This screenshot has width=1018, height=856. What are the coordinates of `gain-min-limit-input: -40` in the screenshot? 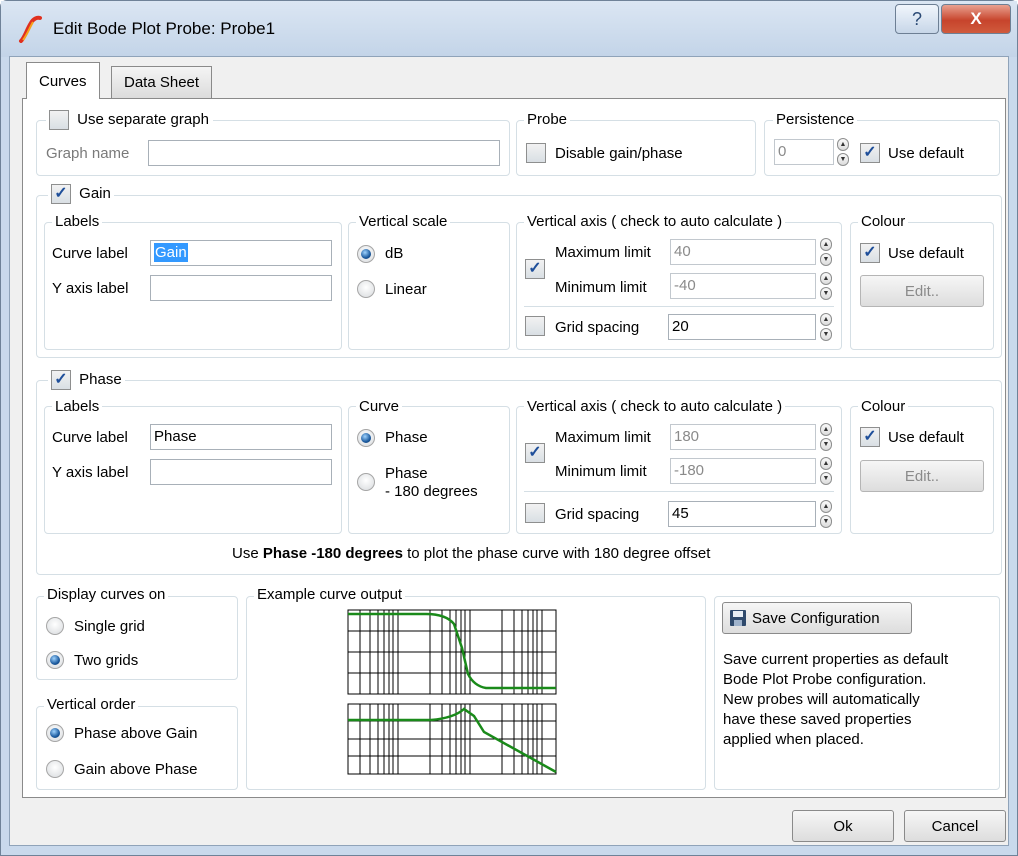 It's located at (743, 286).